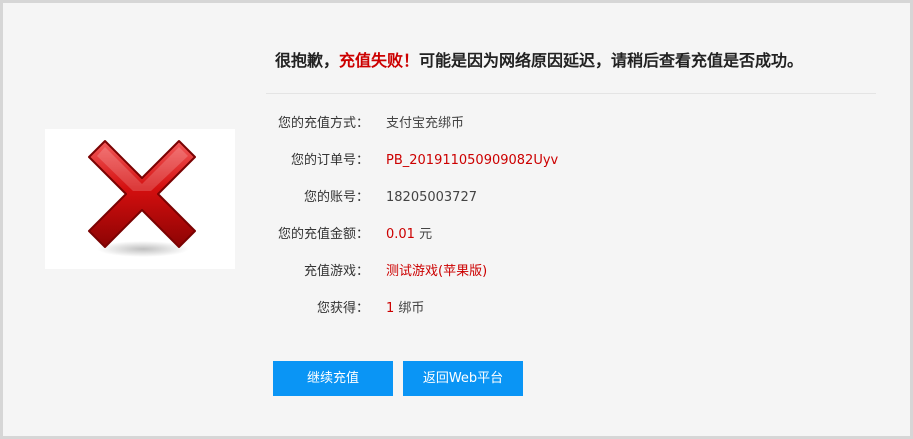 This screenshot has width=913, height=439. Describe the element at coordinates (329, 160) in the screenshot. I see `detail-label: 您的订单号：` at that location.